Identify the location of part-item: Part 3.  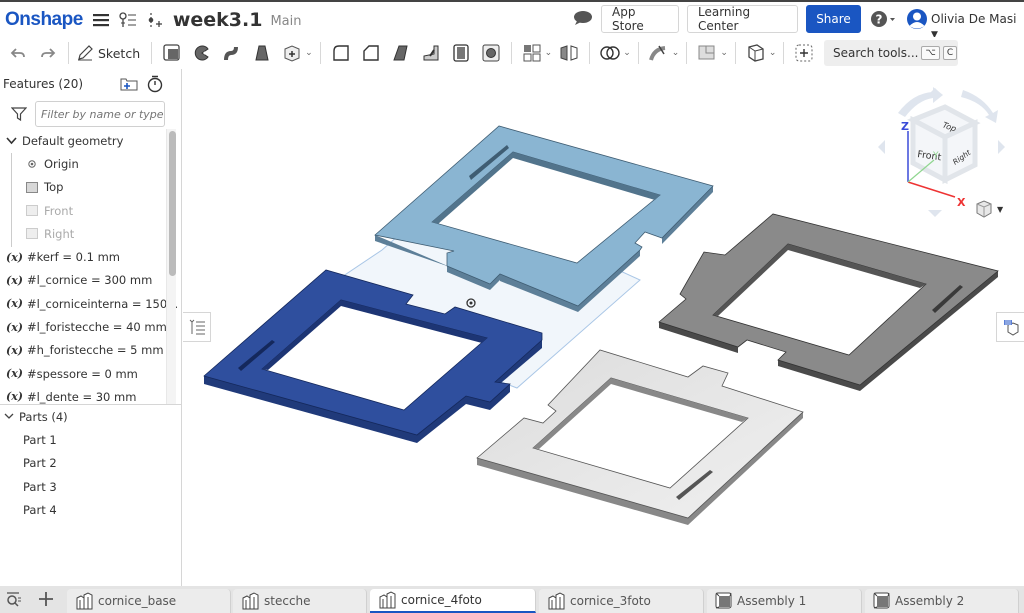
(91, 486).